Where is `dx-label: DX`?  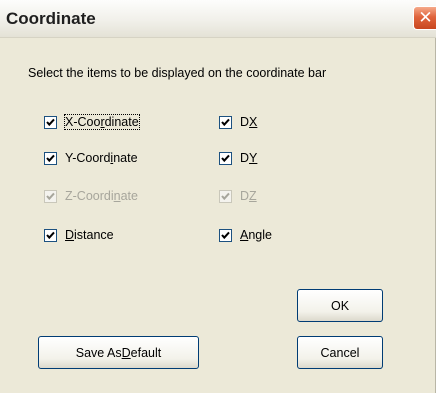
dx-label: DX is located at coordinates (249, 122).